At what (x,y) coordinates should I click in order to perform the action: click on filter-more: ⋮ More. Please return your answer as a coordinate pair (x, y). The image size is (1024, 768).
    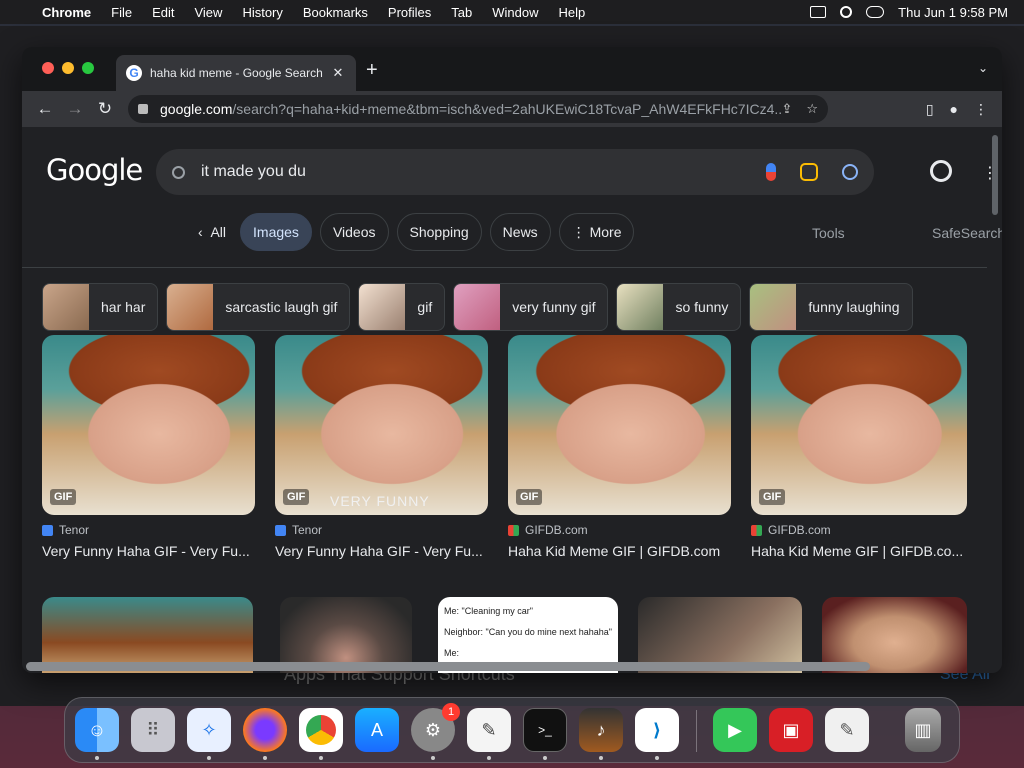
    Looking at the image, I should click on (596, 232).